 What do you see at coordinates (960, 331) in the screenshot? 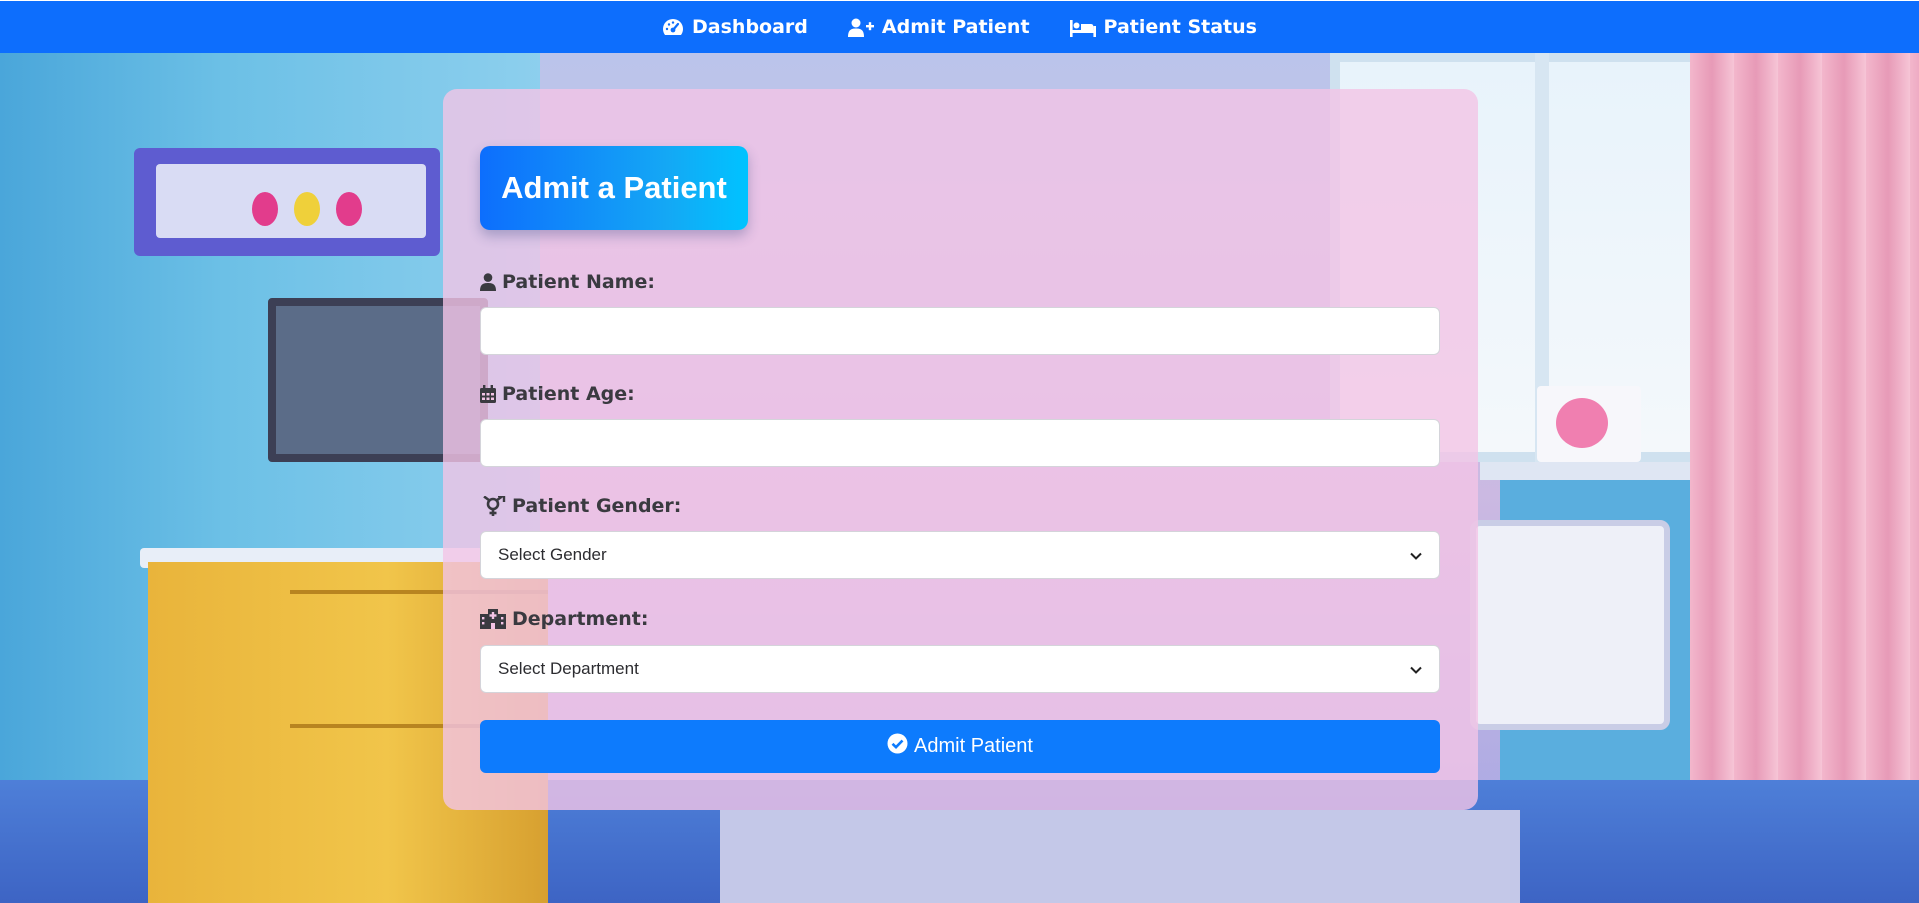
I see `patient-name-input` at bounding box center [960, 331].